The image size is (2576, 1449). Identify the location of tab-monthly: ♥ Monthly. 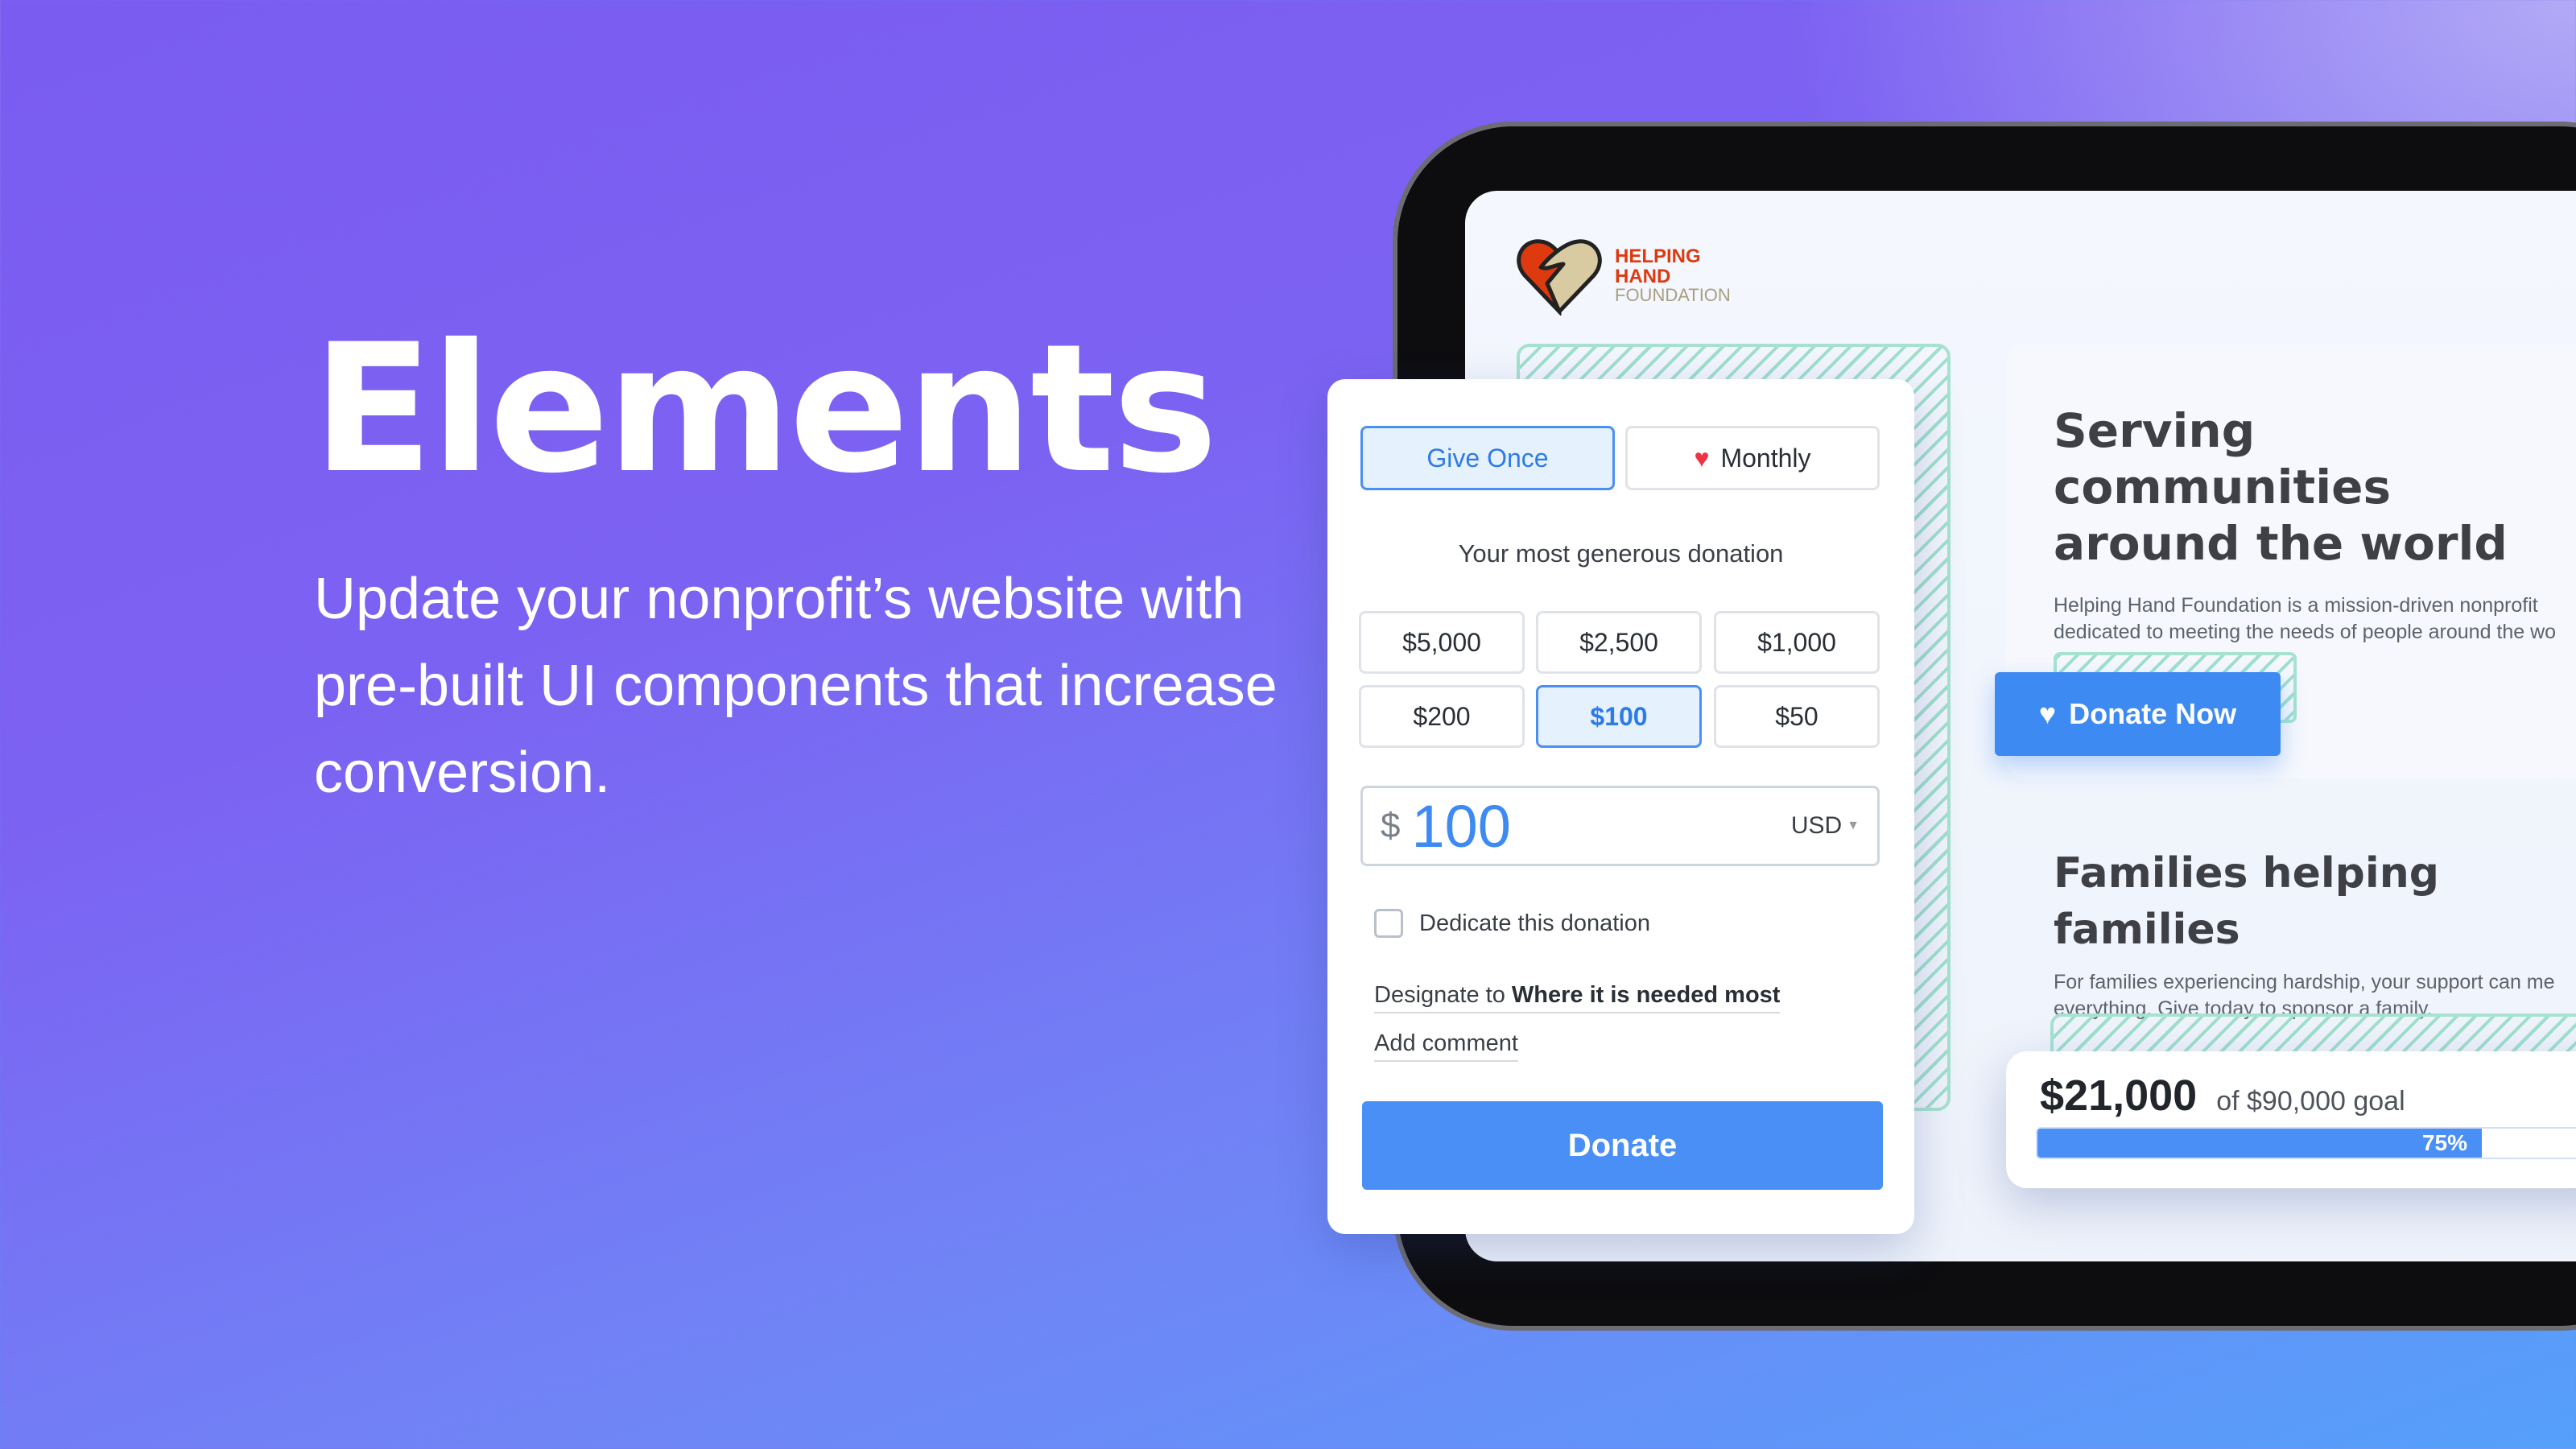
(1752, 458).